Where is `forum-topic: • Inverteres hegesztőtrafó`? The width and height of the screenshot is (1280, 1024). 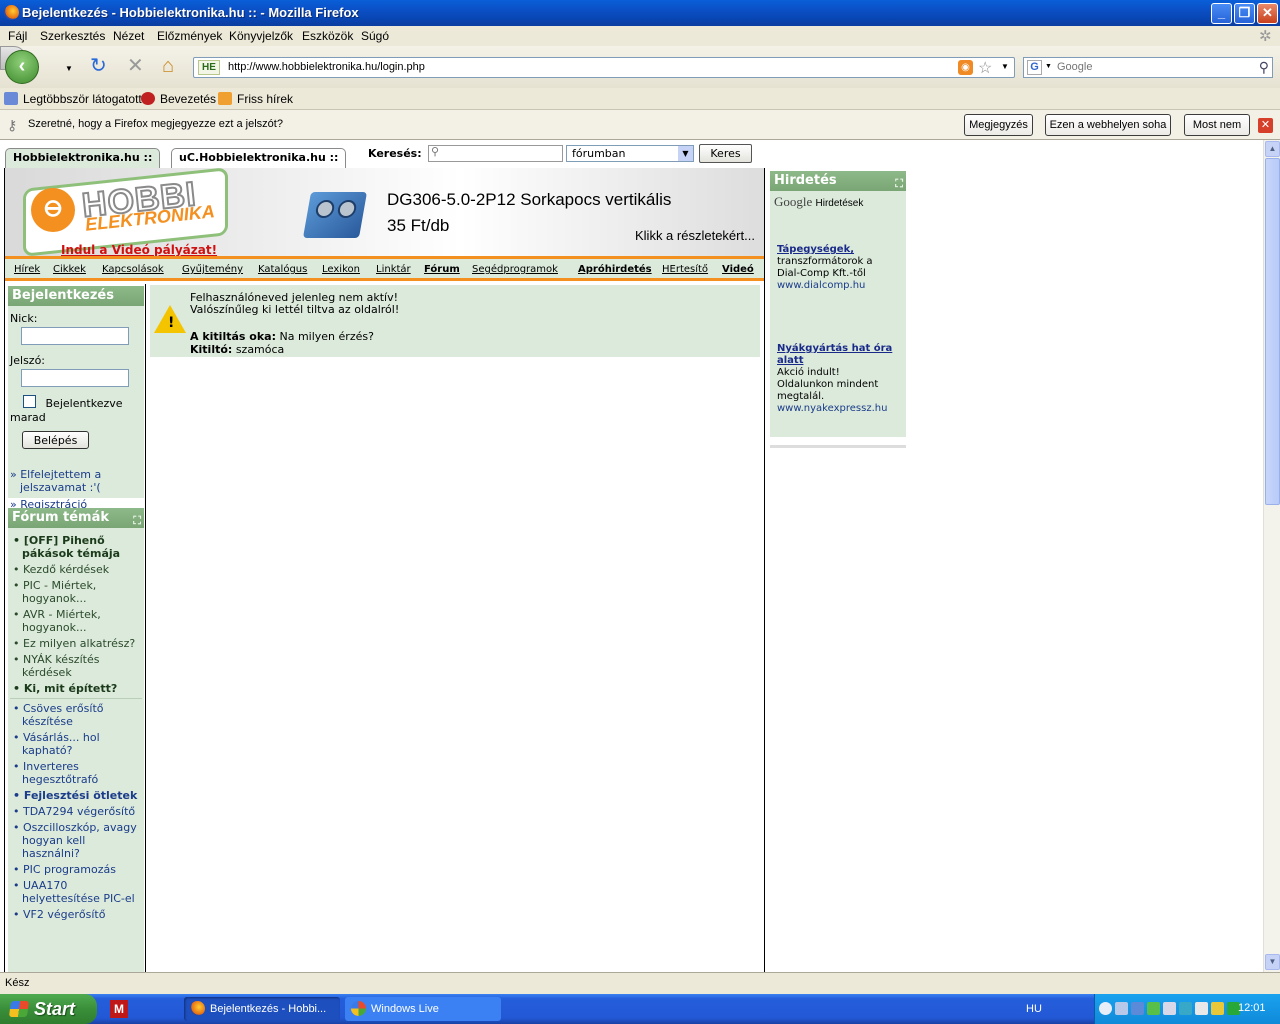 forum-topic: • Inverteres hegesztőtrafó is located at coordinates (76, 773).